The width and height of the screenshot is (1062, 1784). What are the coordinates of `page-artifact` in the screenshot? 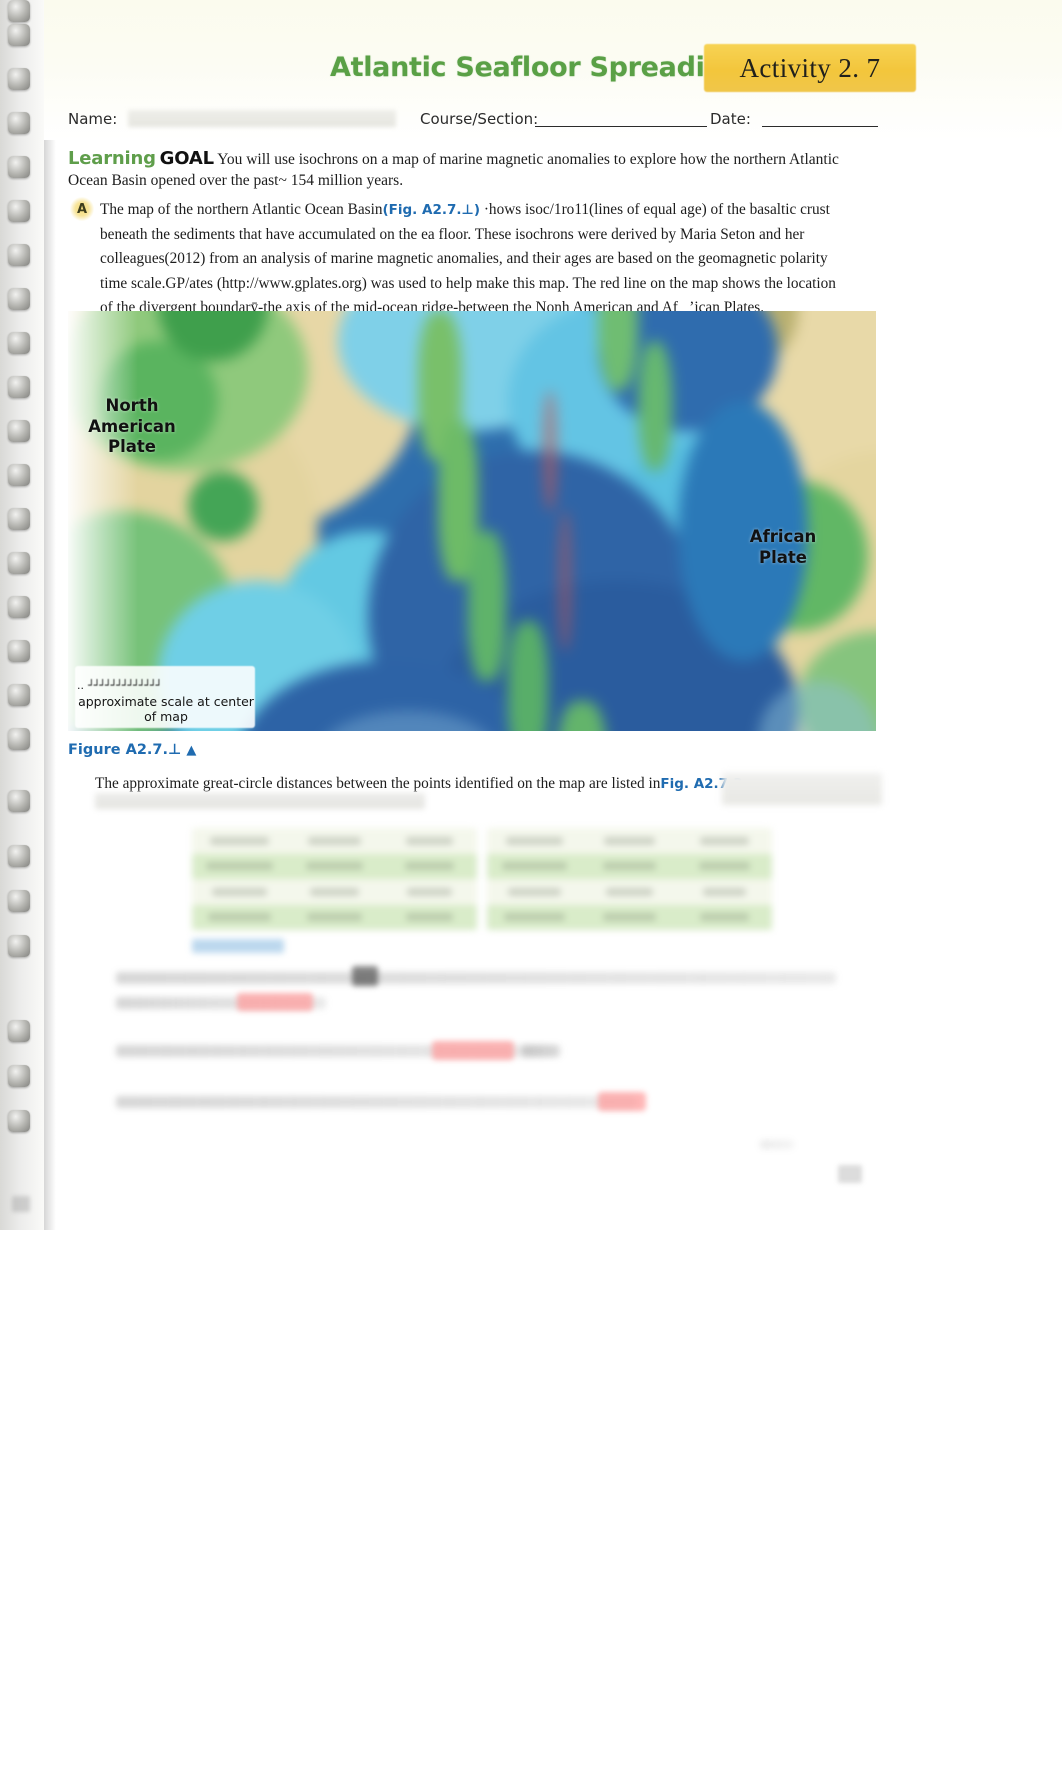 It's located at (777, 1144).